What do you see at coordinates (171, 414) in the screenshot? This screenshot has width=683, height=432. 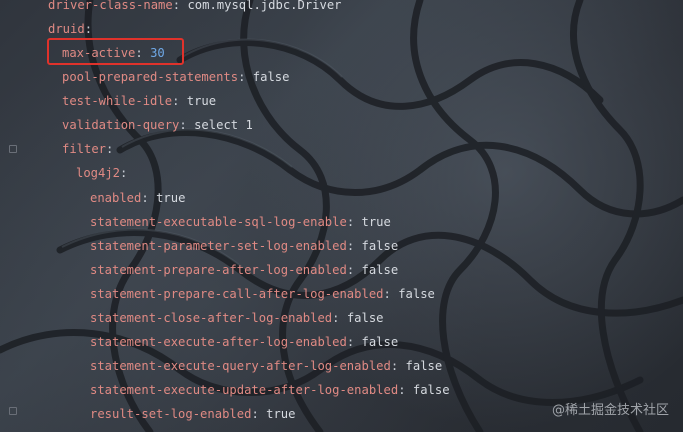 I see `yaml-key: result-set-log-enabled` at bounding box center [171, 414].